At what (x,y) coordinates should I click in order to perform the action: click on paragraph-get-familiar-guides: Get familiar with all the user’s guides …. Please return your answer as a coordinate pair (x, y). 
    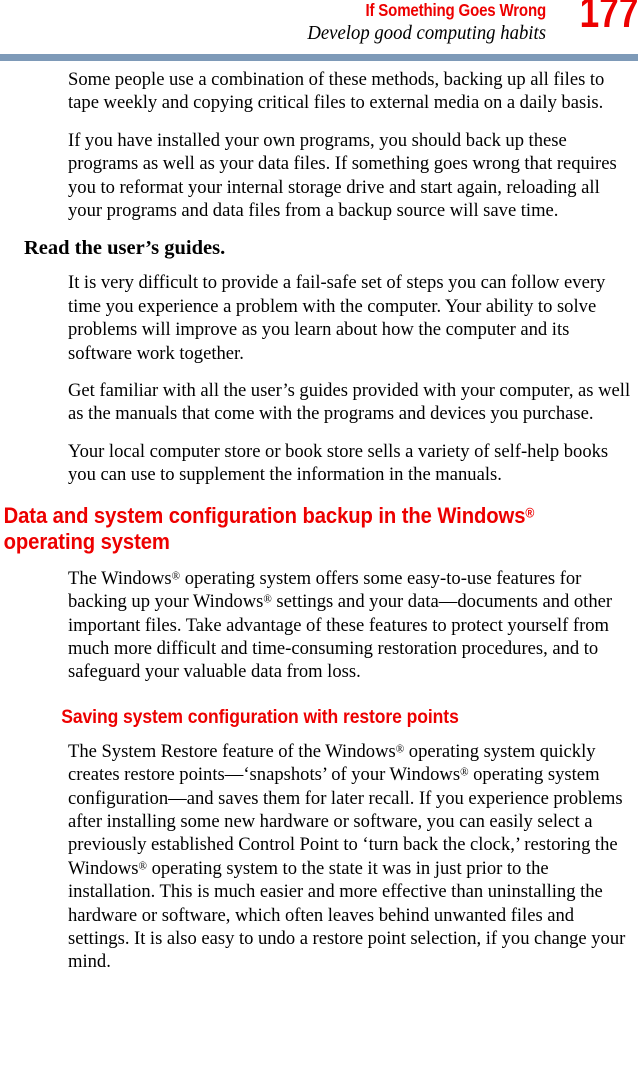
    Looking at the image, I should click on (349, 402).